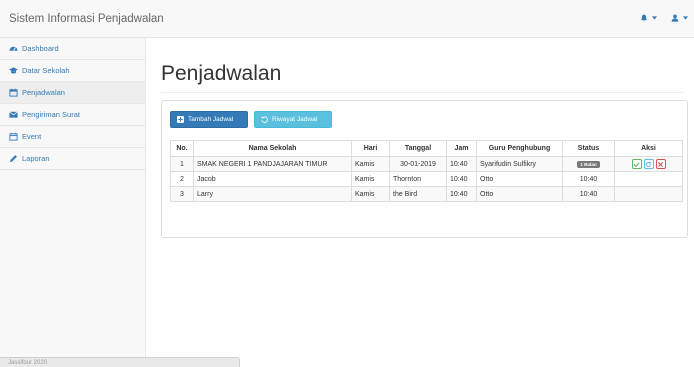  What do you see at coordinates (461, 148) in the screenshot?
I see `column-header: Jam` at bounding box center [461, 148].